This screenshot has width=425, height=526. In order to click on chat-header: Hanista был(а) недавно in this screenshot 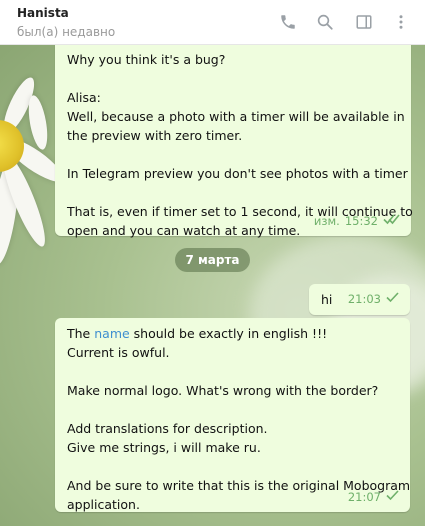, I will do `click(212, 22)`.